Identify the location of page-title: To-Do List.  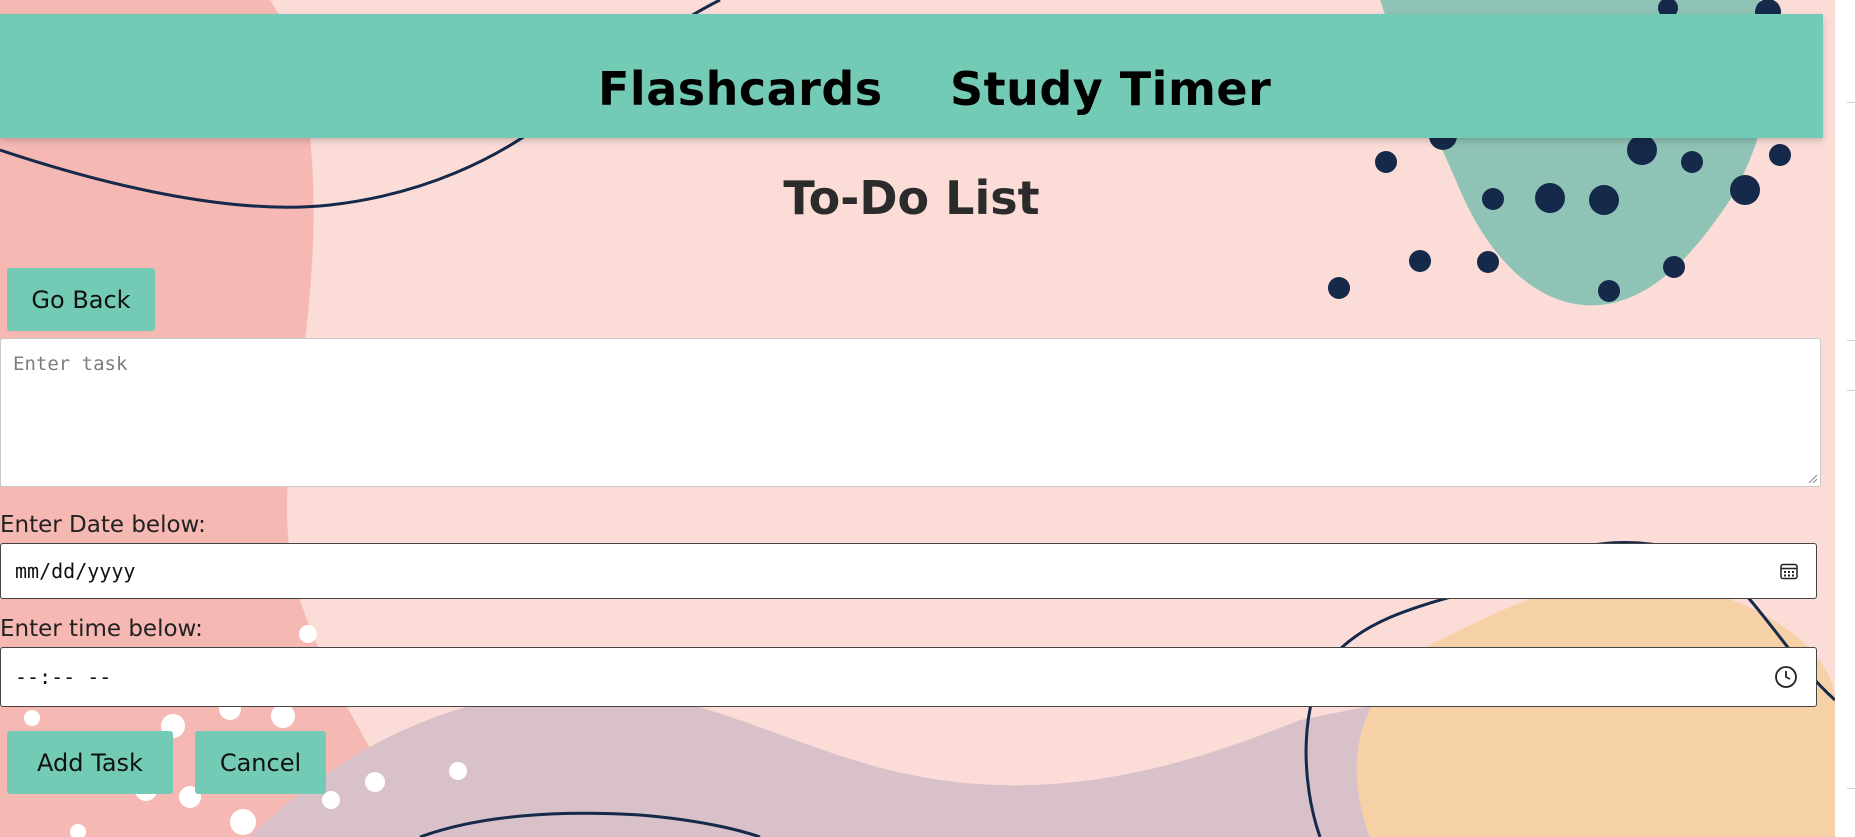
(911, 198).